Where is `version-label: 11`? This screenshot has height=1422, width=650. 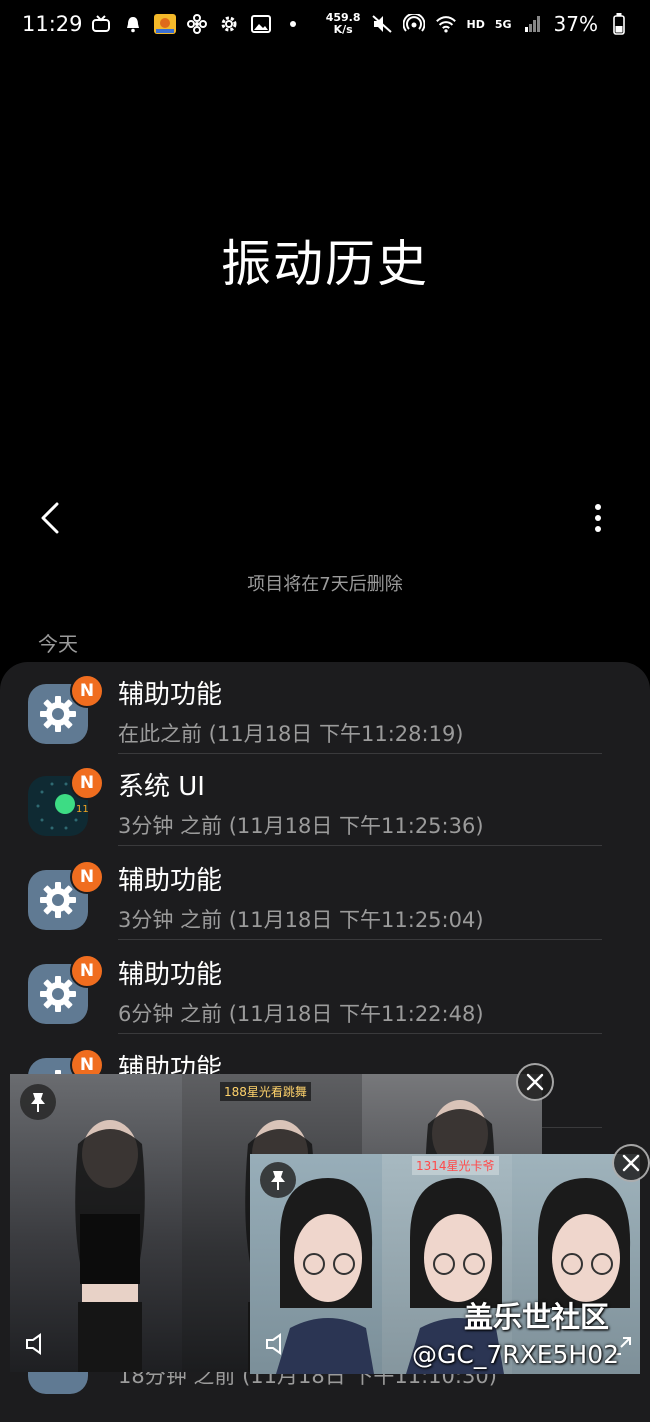 version-label: 11 is located at coordinates (82, 809).